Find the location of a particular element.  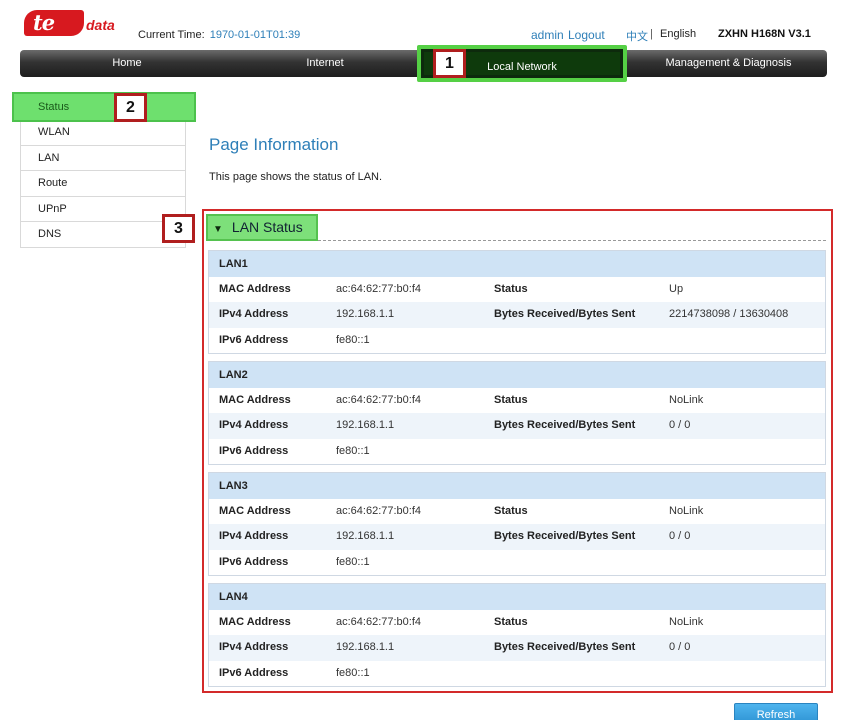

current-time-value: 1970-01-01T01:39 is located at coordinates (255, 35).